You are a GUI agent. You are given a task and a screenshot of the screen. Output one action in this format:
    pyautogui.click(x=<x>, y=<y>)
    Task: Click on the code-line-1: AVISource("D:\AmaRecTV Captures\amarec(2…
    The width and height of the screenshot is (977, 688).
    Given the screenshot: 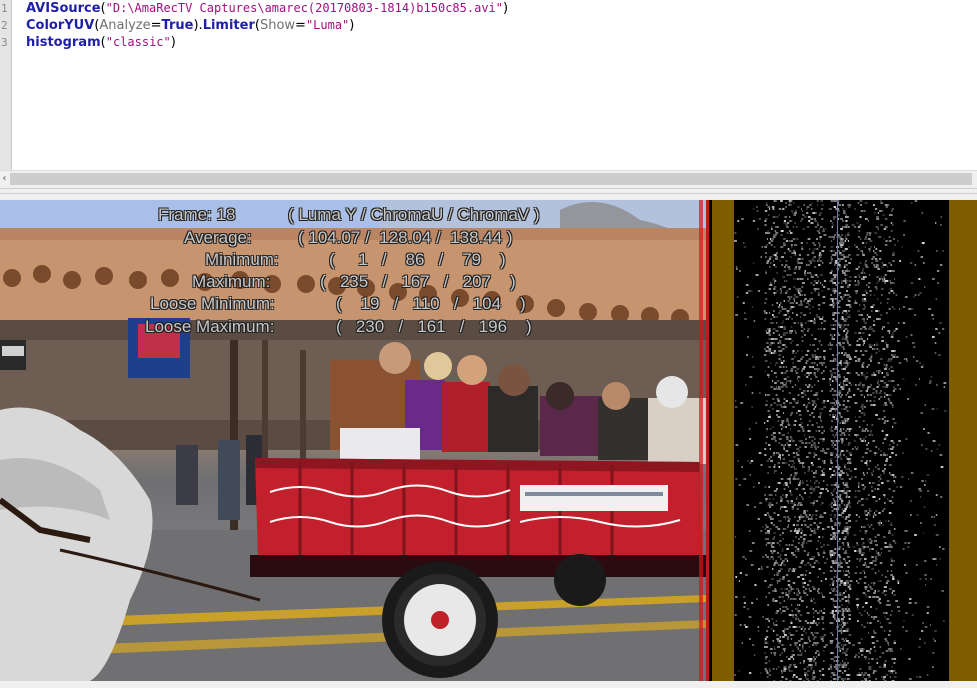 What is the action you would take?
    pyautogui.click(x=267, y=8)
    